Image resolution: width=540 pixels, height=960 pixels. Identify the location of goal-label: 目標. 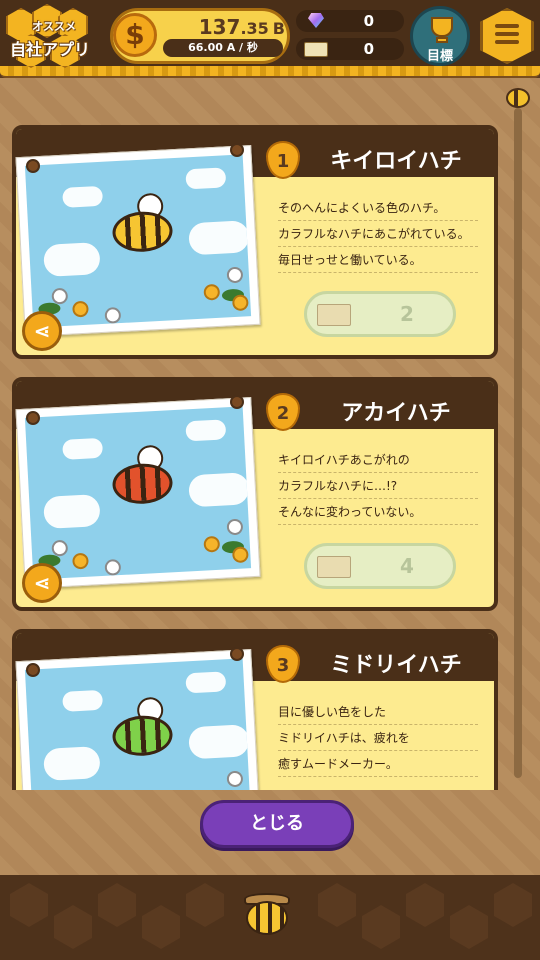
(439, 56).